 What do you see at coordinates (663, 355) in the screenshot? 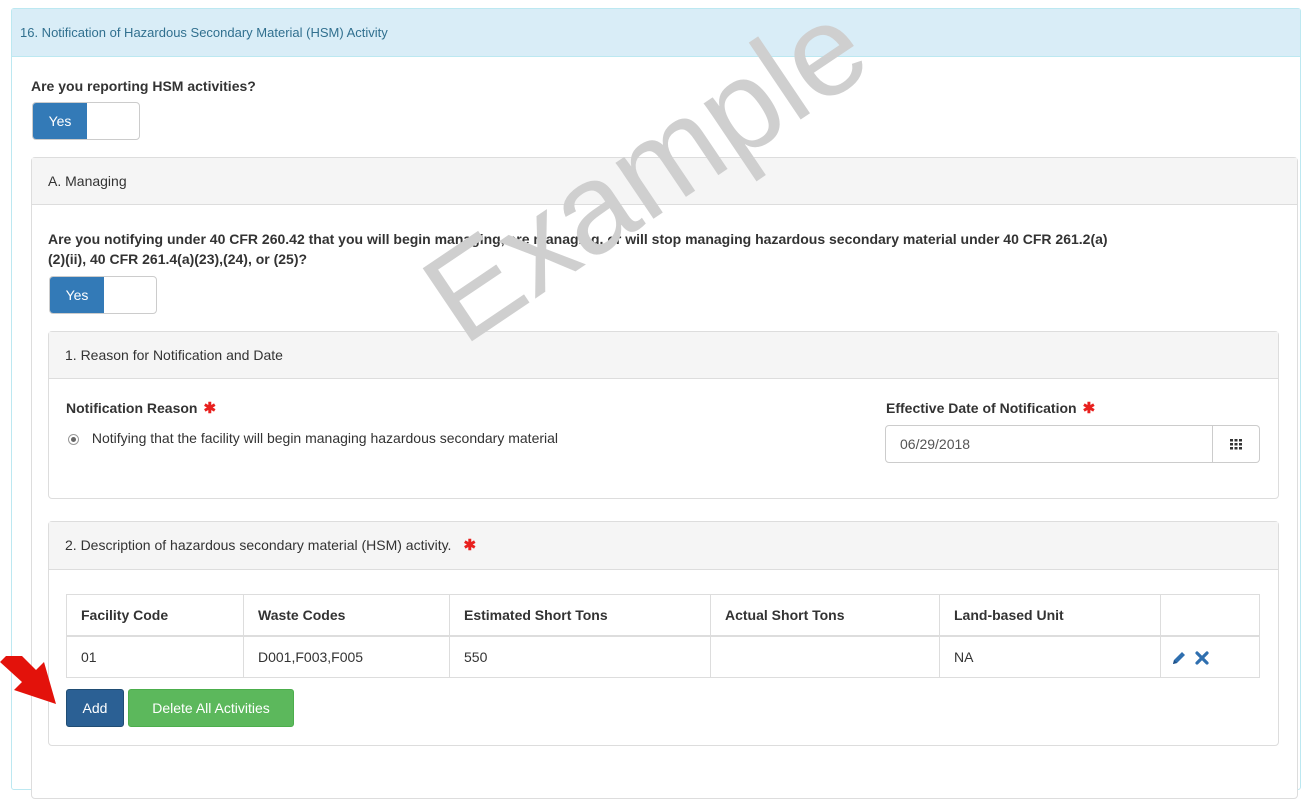
I see `reason-heading: 1. Reason for Notification and Date` at bounding box center [663, 355].